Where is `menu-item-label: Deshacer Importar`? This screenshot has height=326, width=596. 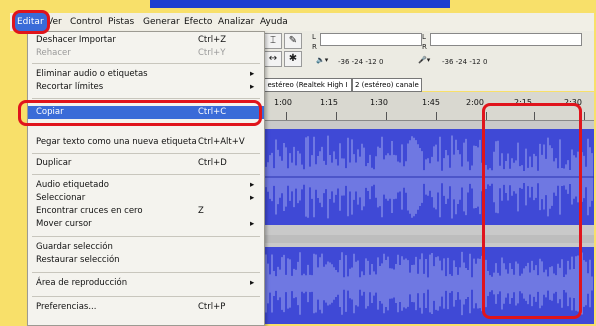
menu-item-label: Deshacer Importar is located at coordinates (76, 40).